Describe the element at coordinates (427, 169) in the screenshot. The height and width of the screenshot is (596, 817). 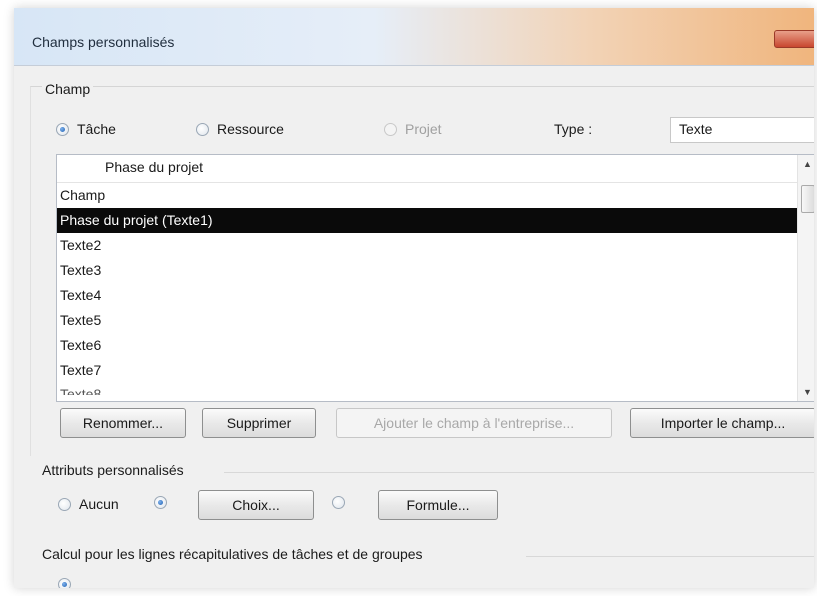
I see `field-name-input: Phase du projet` at that location.